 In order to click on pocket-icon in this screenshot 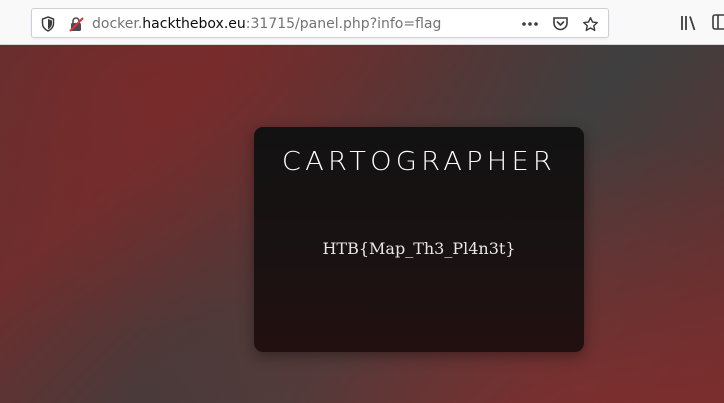, I will do `click(560, 24)`.